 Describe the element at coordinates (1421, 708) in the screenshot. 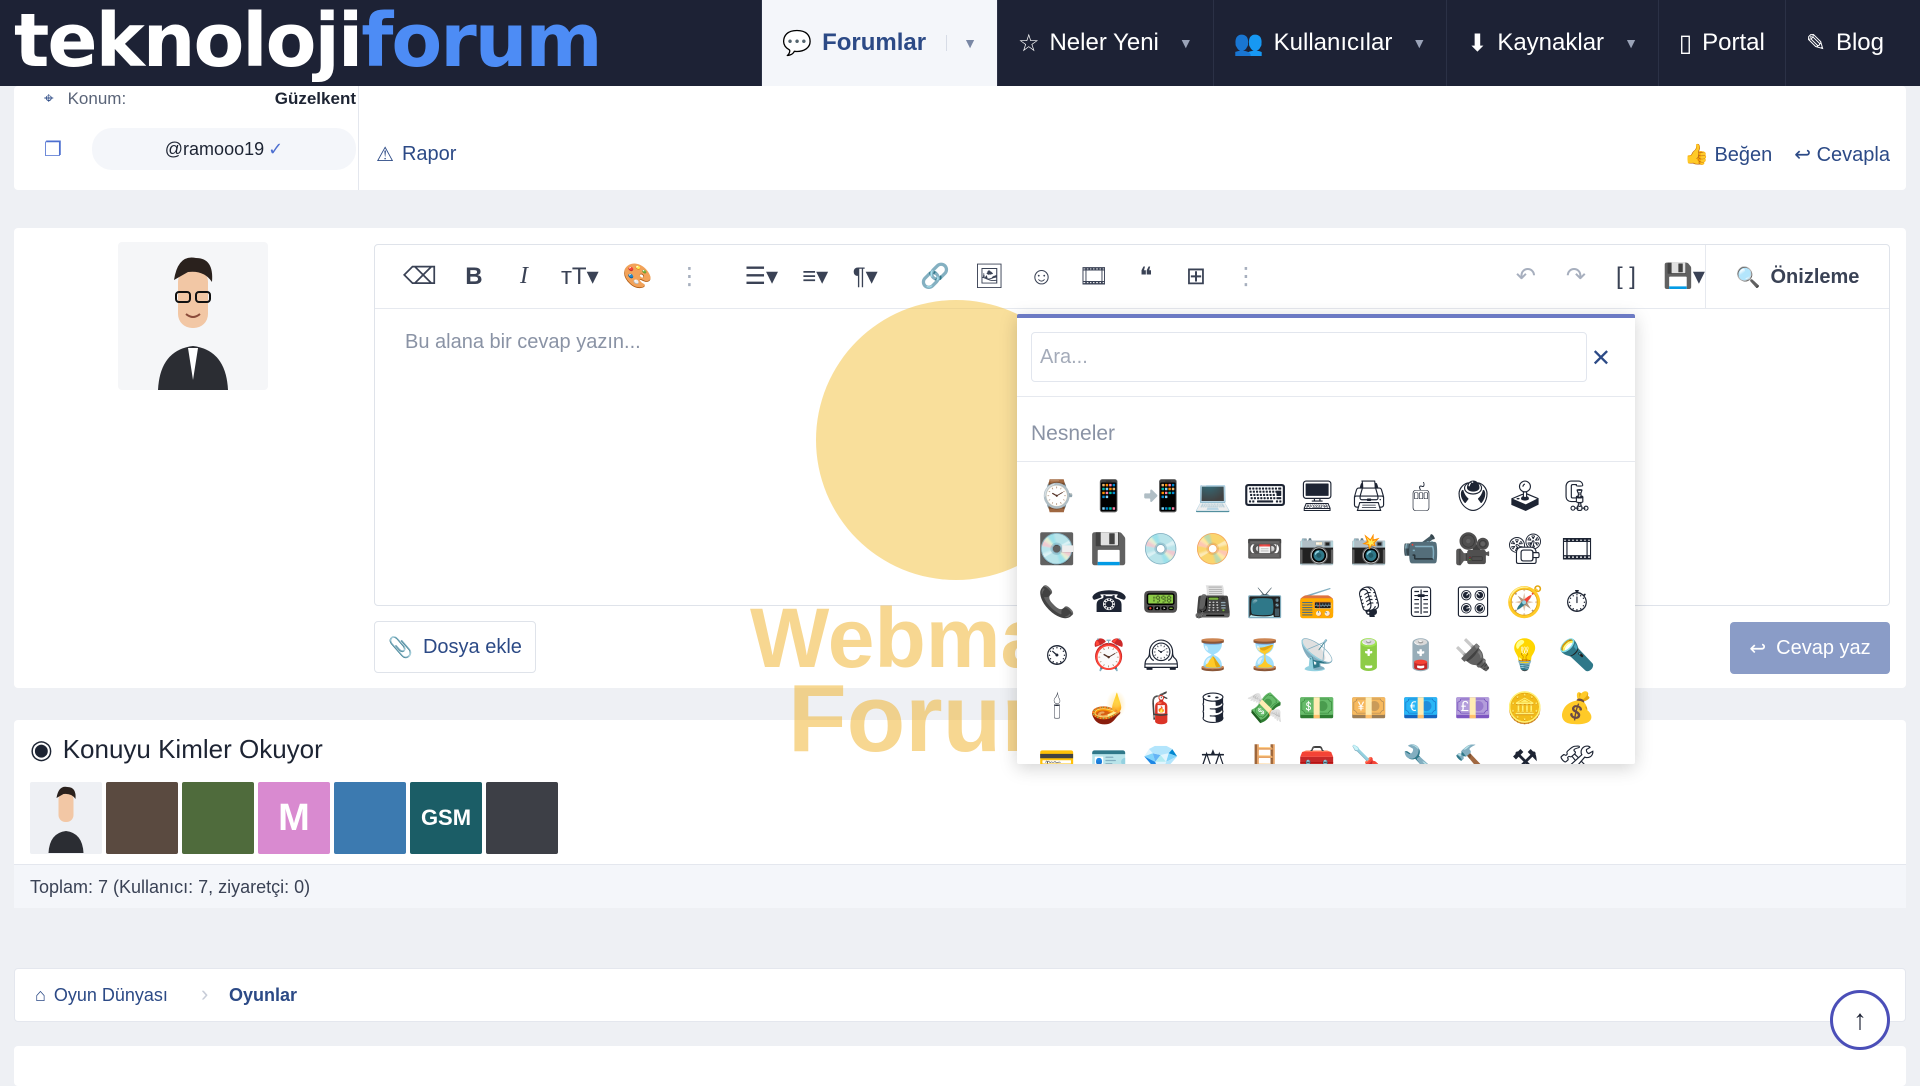

I see `emoji-item: 💶` at that location.